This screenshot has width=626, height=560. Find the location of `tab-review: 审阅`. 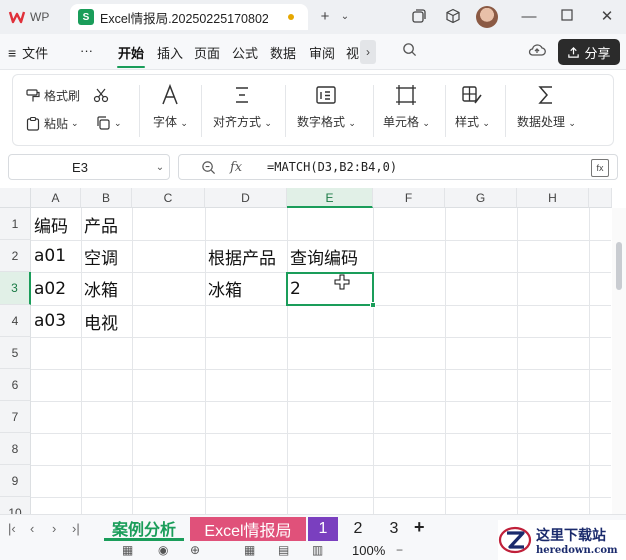

tab-review: 审阅 is located at coordinates (322, 52).